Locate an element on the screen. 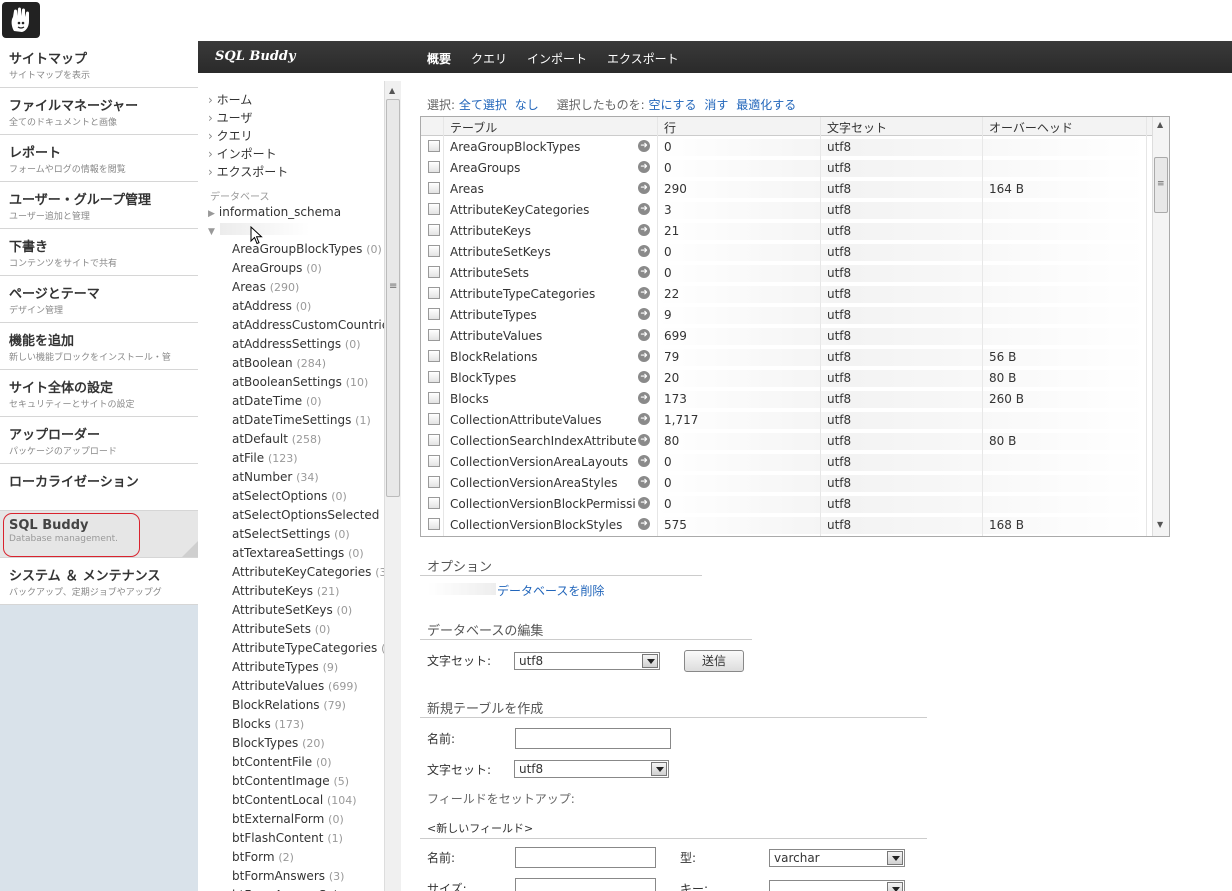 The image size is (1232, 891). table-row: AttributeTypeCategories ➜ 22 utf8 is located at coordinates (785, 294).